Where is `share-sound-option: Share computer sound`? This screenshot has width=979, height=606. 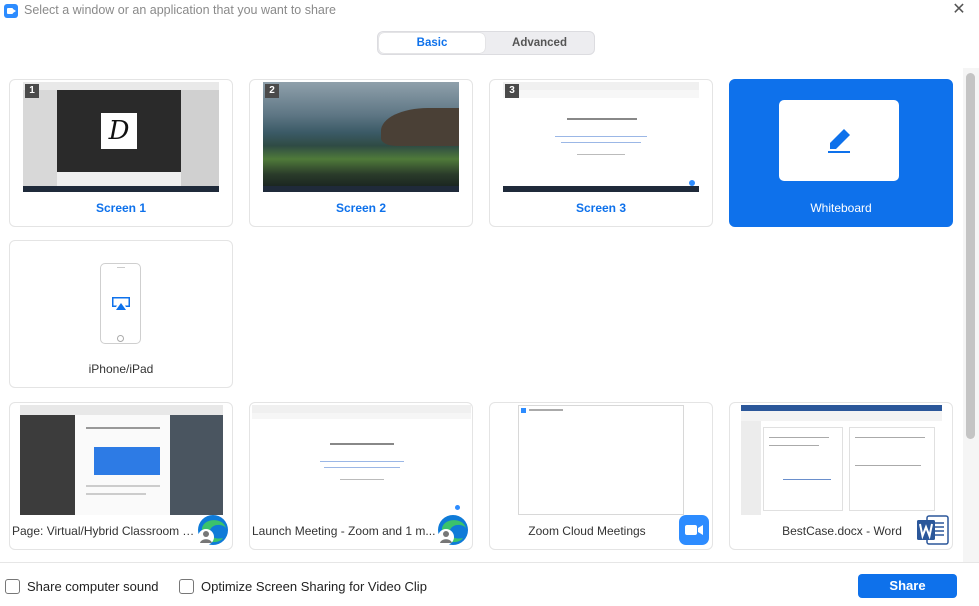
share-sound-option: Share computer sound is located at coordinates (82, 586).